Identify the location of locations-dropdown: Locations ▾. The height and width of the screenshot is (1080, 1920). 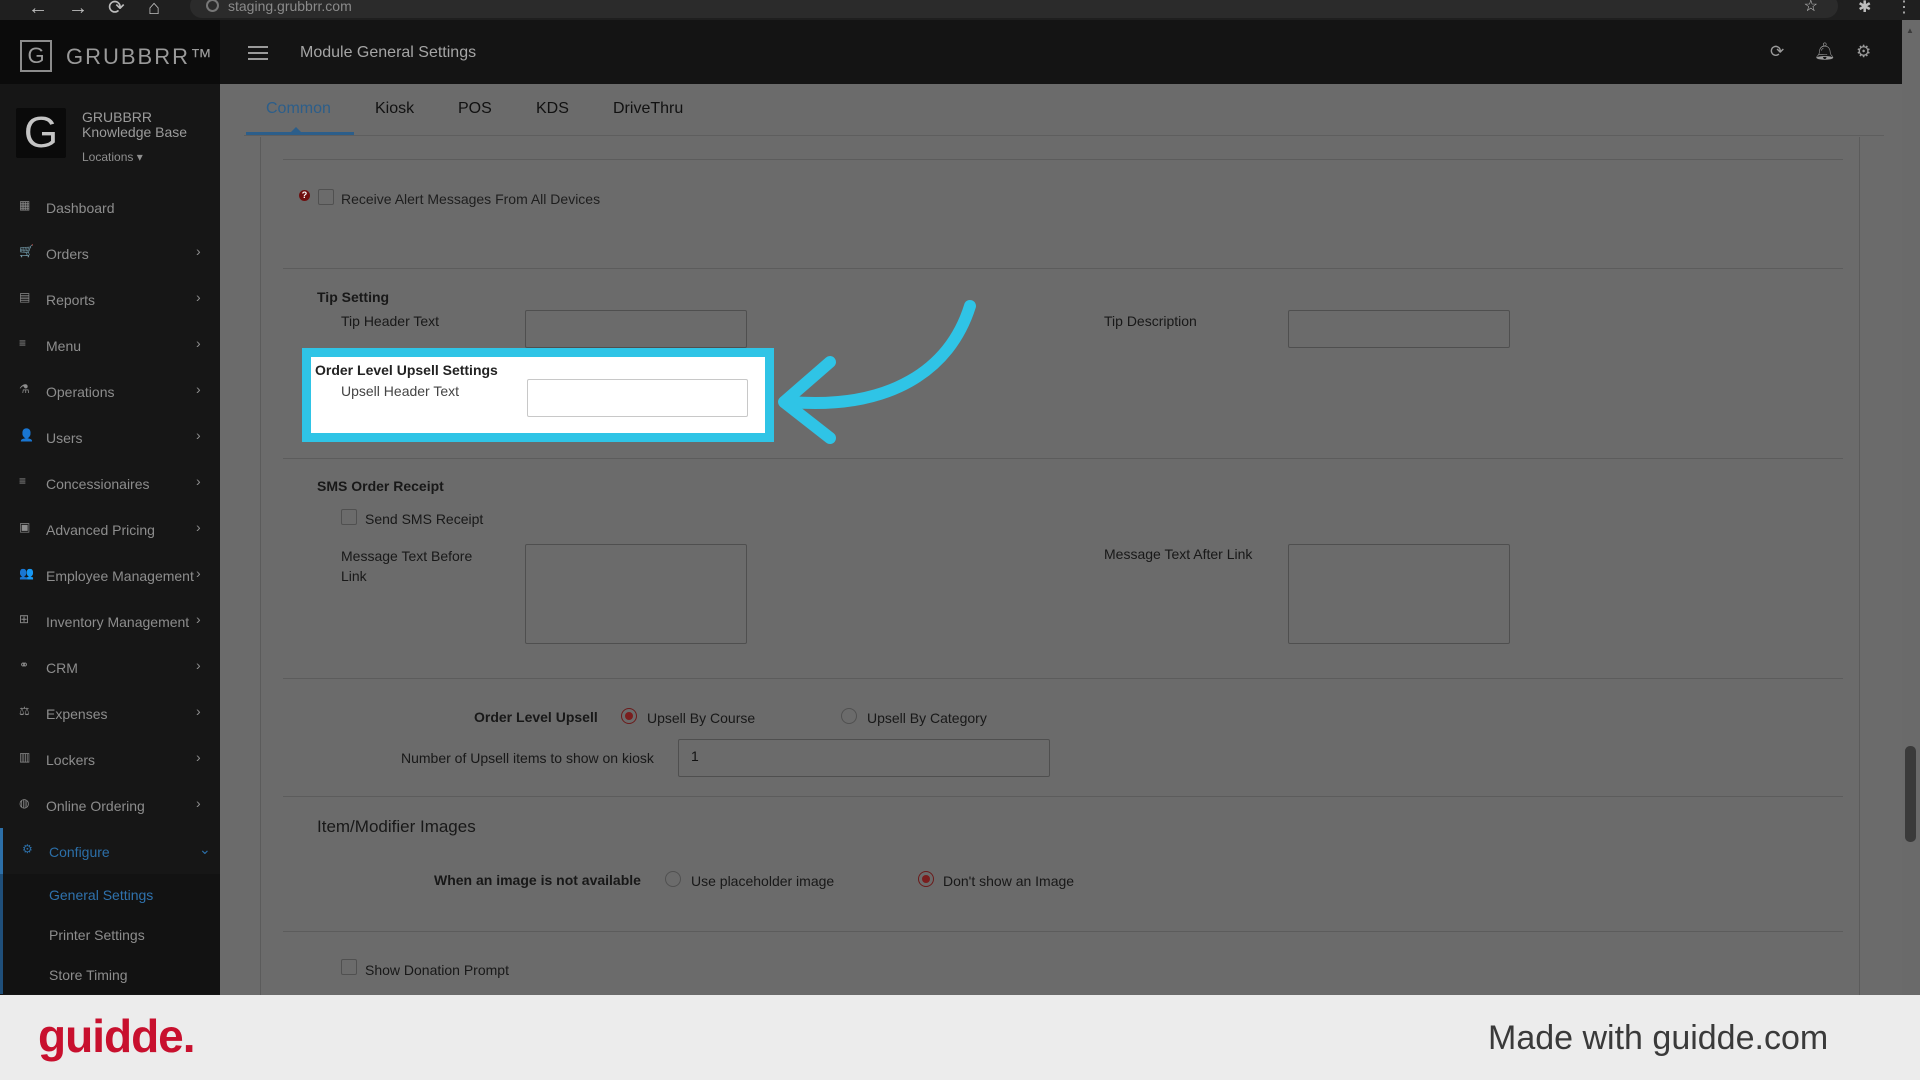
(112, 157).